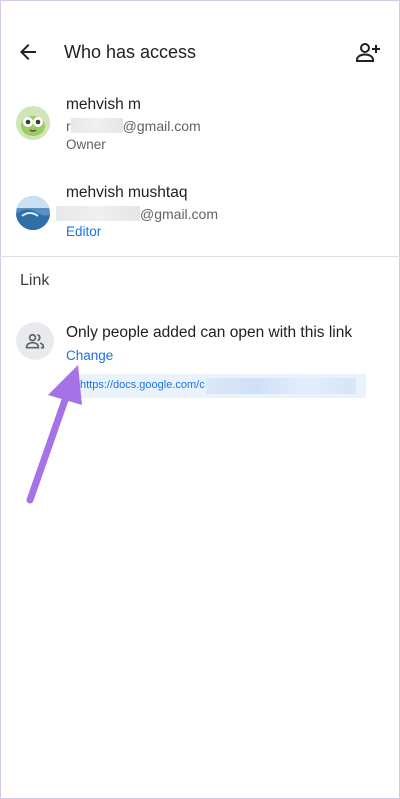 The height and width of the screenshot is (799, 400). What do you see at coordinates (200, 53) in the screenshot?
I see `app-bar: Who has access` at bounding box center [200, 53].